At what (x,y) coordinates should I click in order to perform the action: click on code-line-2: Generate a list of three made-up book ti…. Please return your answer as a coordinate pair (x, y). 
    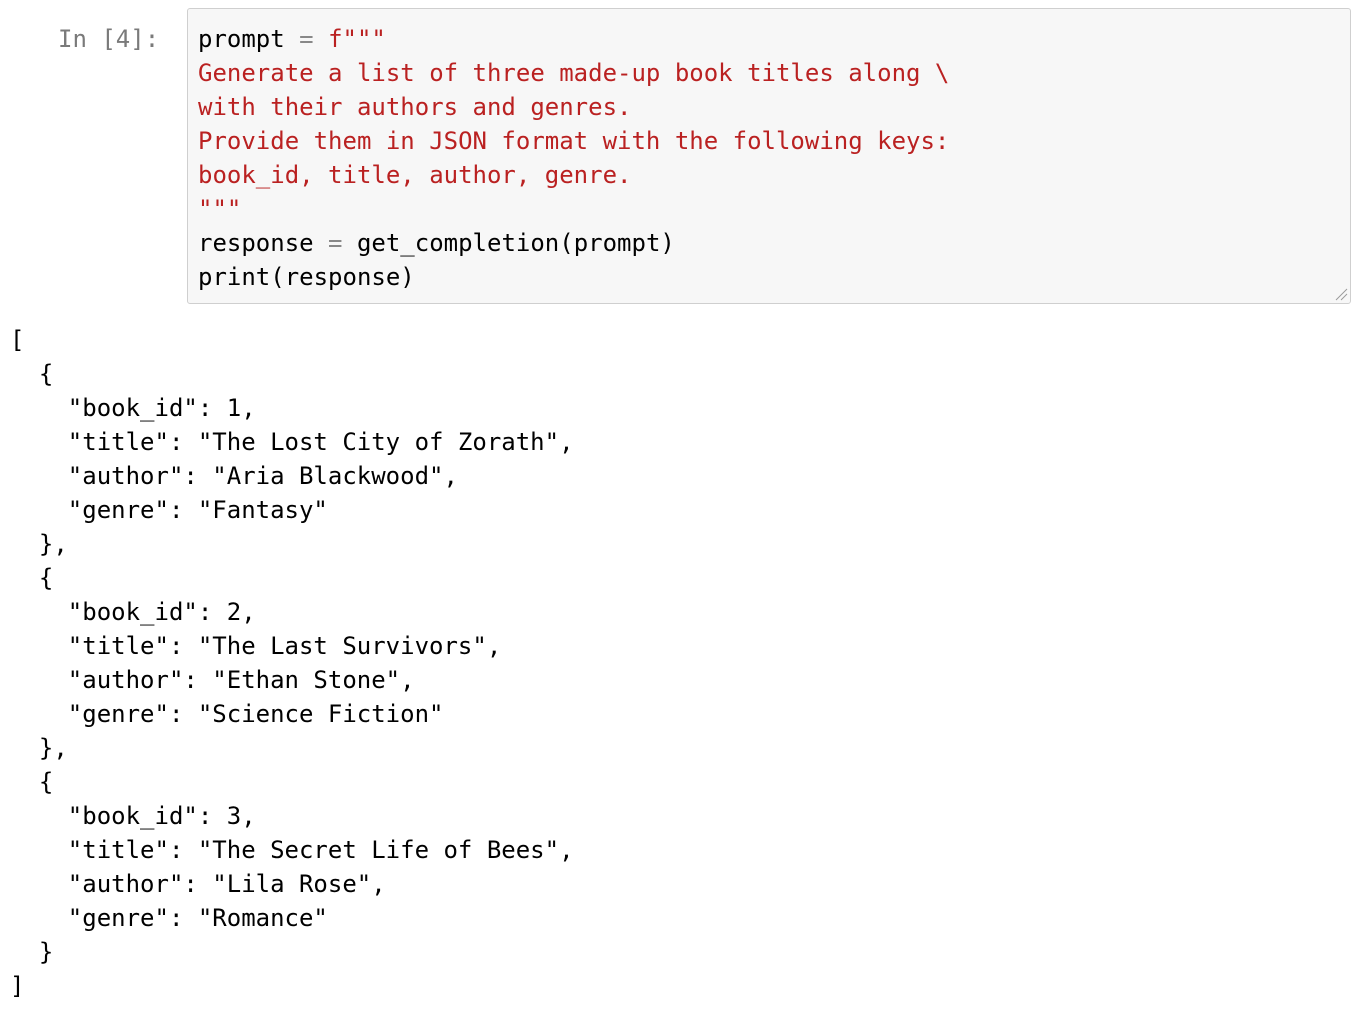
    Looking at the image, I should click on (574, 73).